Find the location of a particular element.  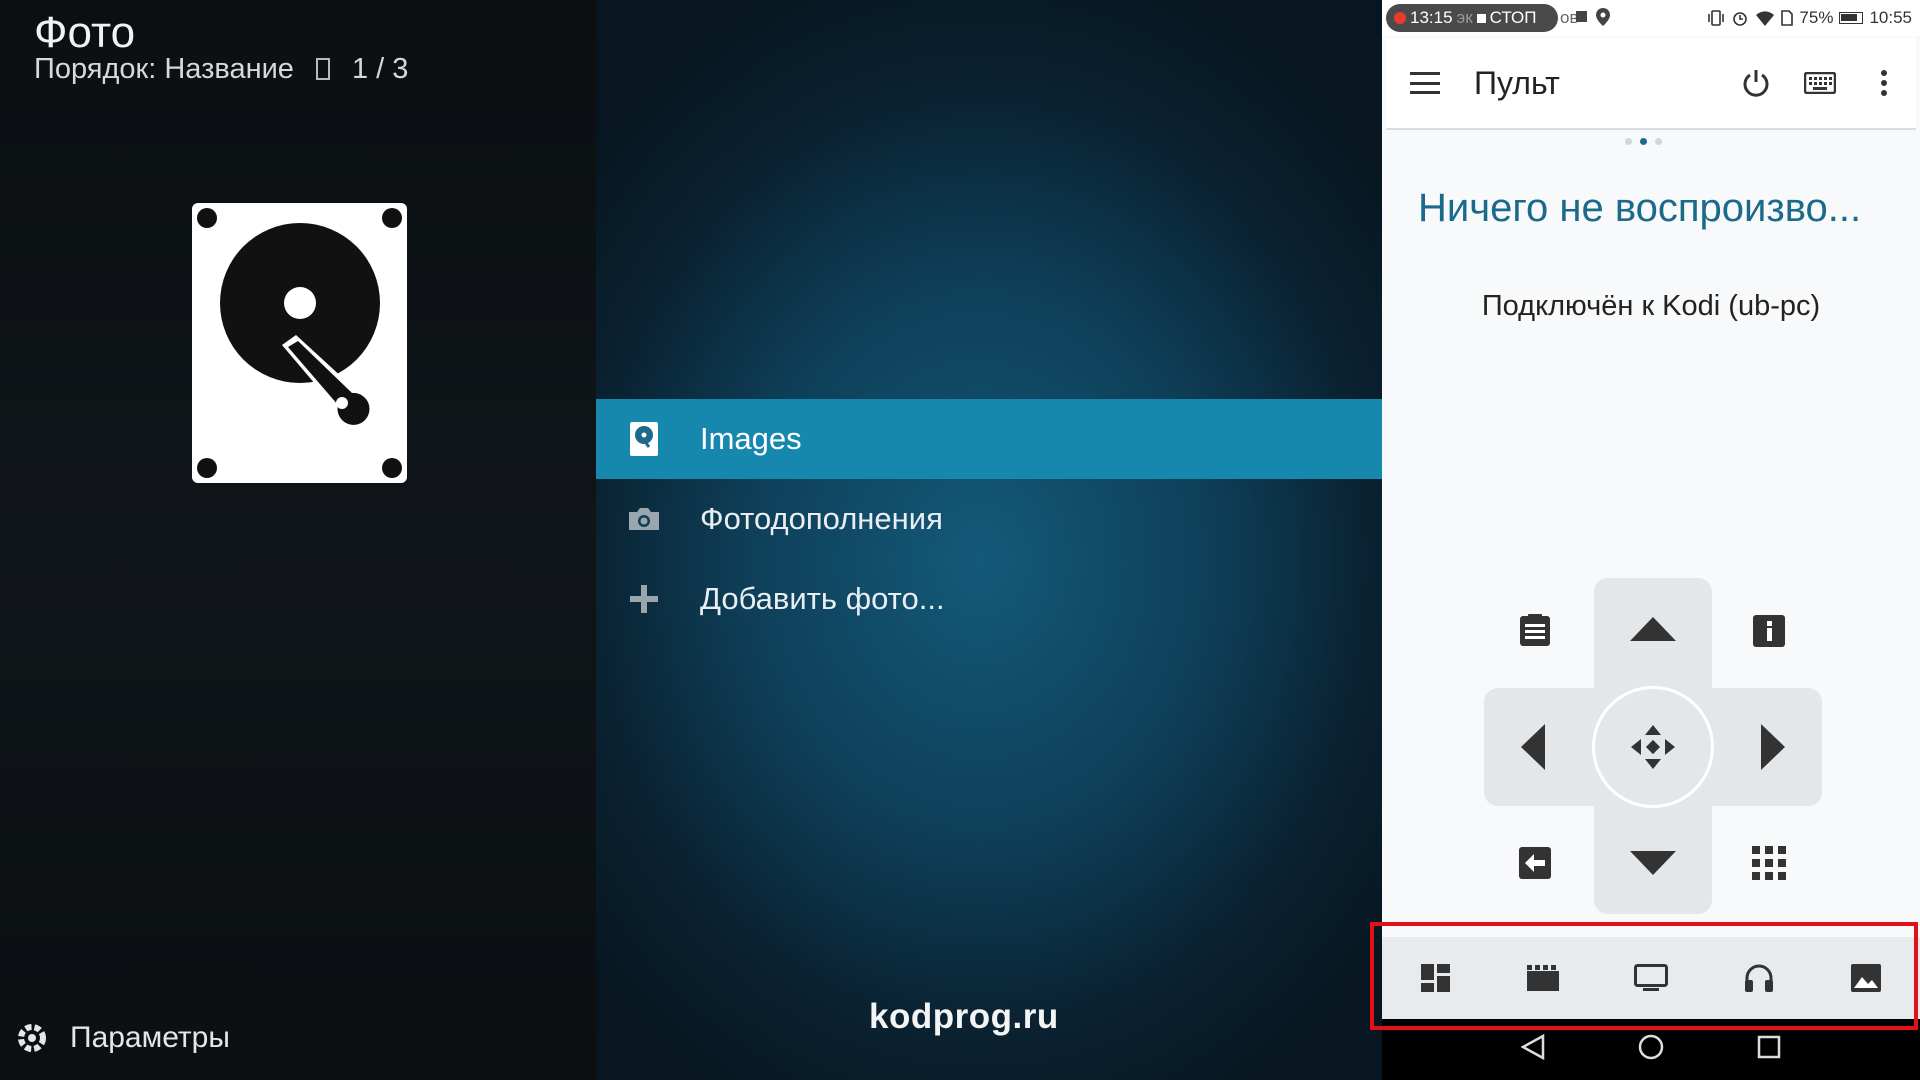

alarm-icon is located at coordinates (1740, 19).